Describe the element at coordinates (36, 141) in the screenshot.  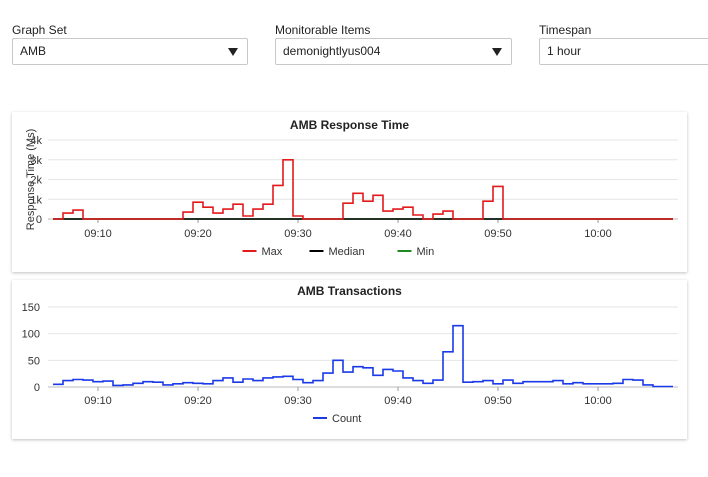
I see `y-tick-label: 4k` at that location.